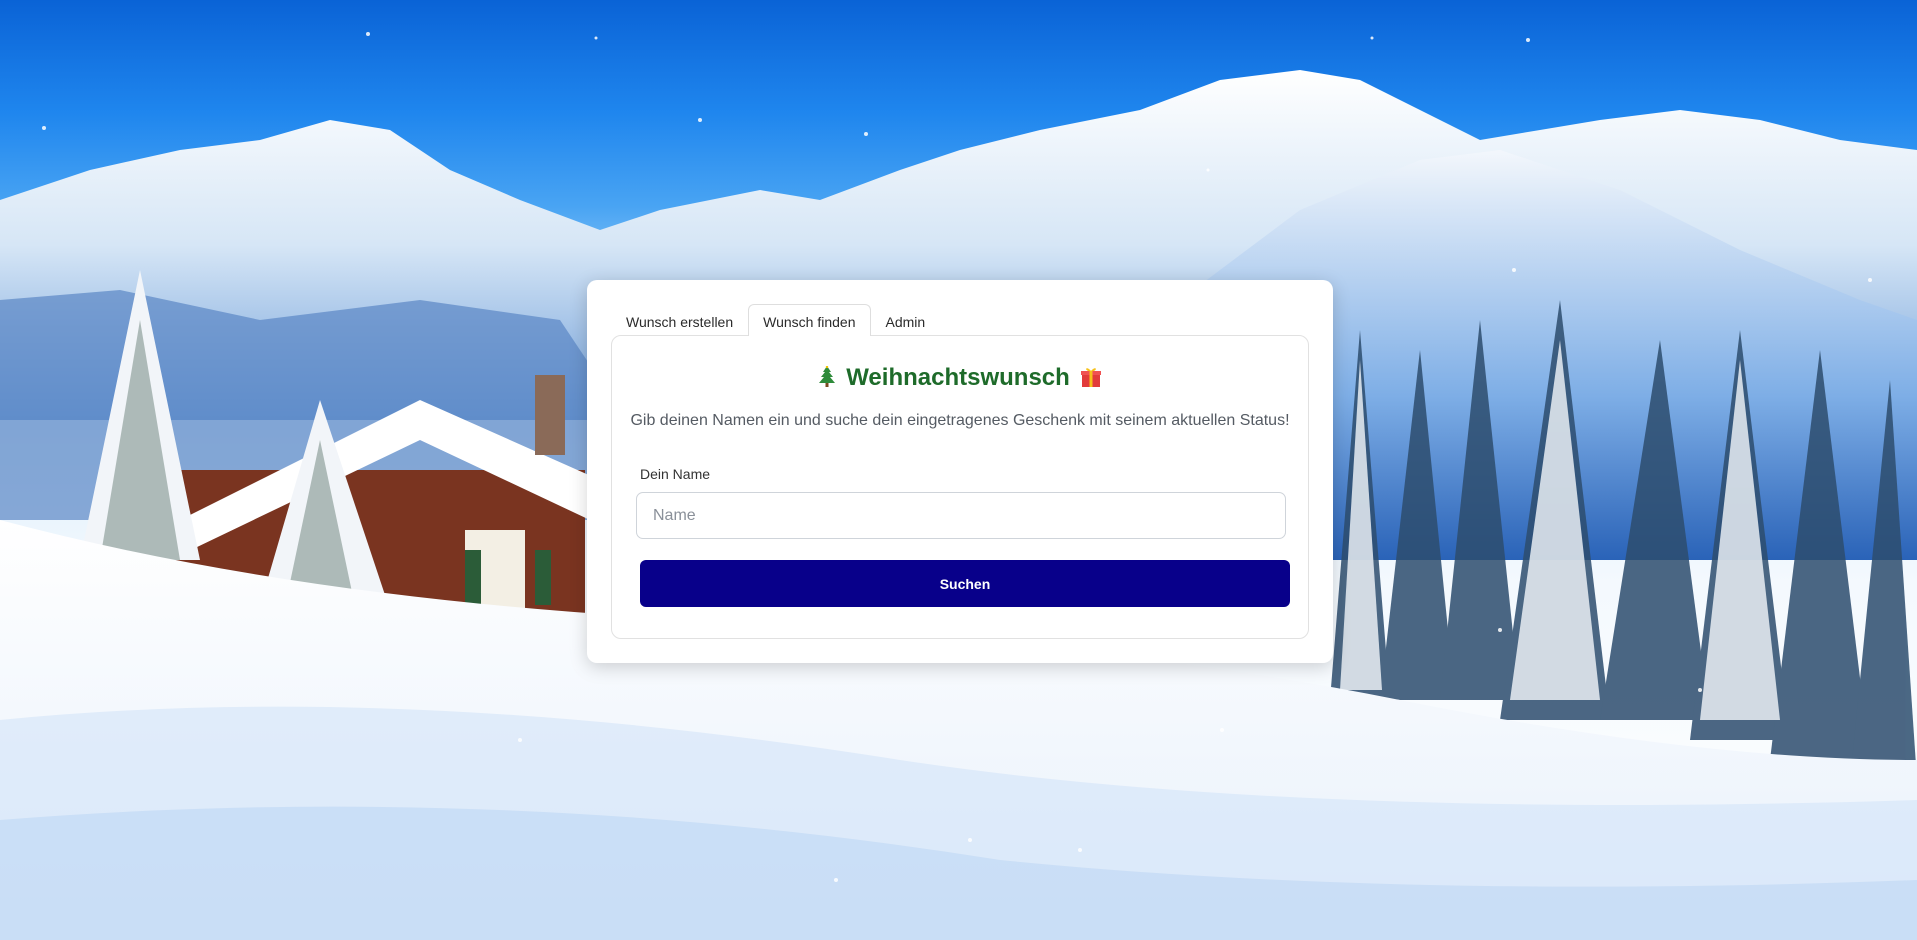  Describe the element at coordinates (965, 583) in the screenshot. I see `search-button: Suchen` at that location.